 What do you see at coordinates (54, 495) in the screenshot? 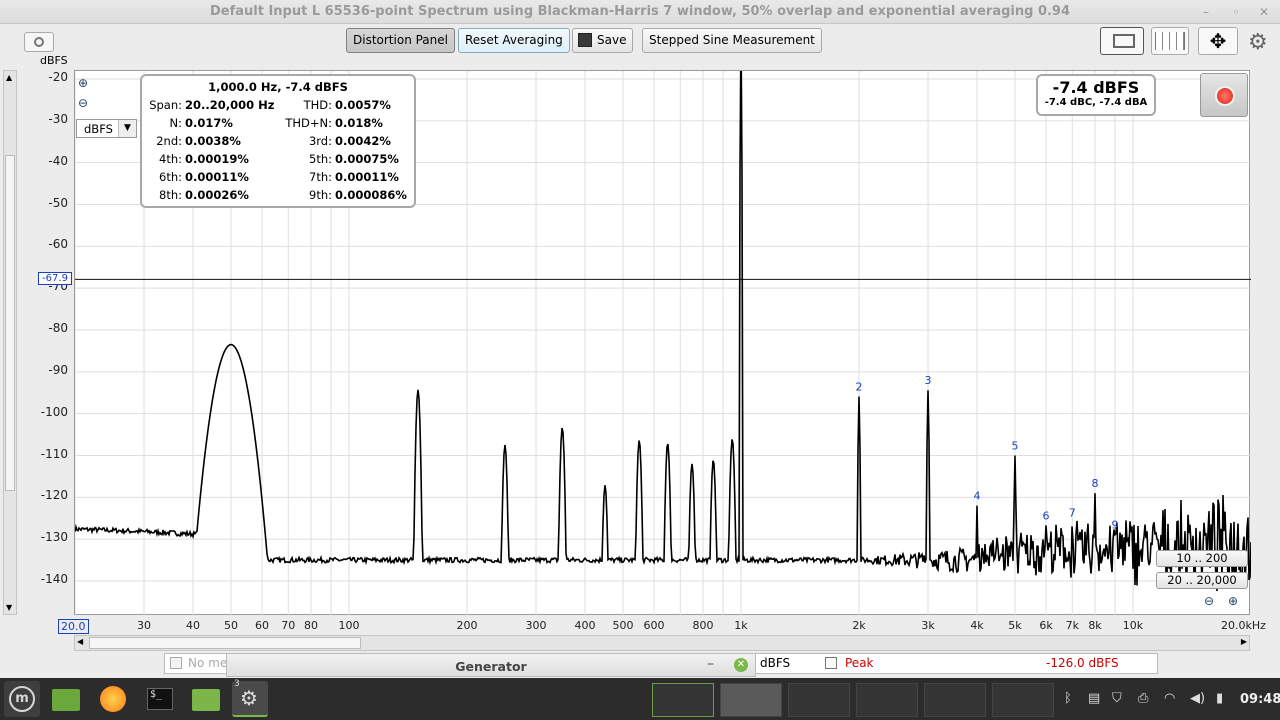
I see `y-tick-label: -120` at bounding box center [54, 495].